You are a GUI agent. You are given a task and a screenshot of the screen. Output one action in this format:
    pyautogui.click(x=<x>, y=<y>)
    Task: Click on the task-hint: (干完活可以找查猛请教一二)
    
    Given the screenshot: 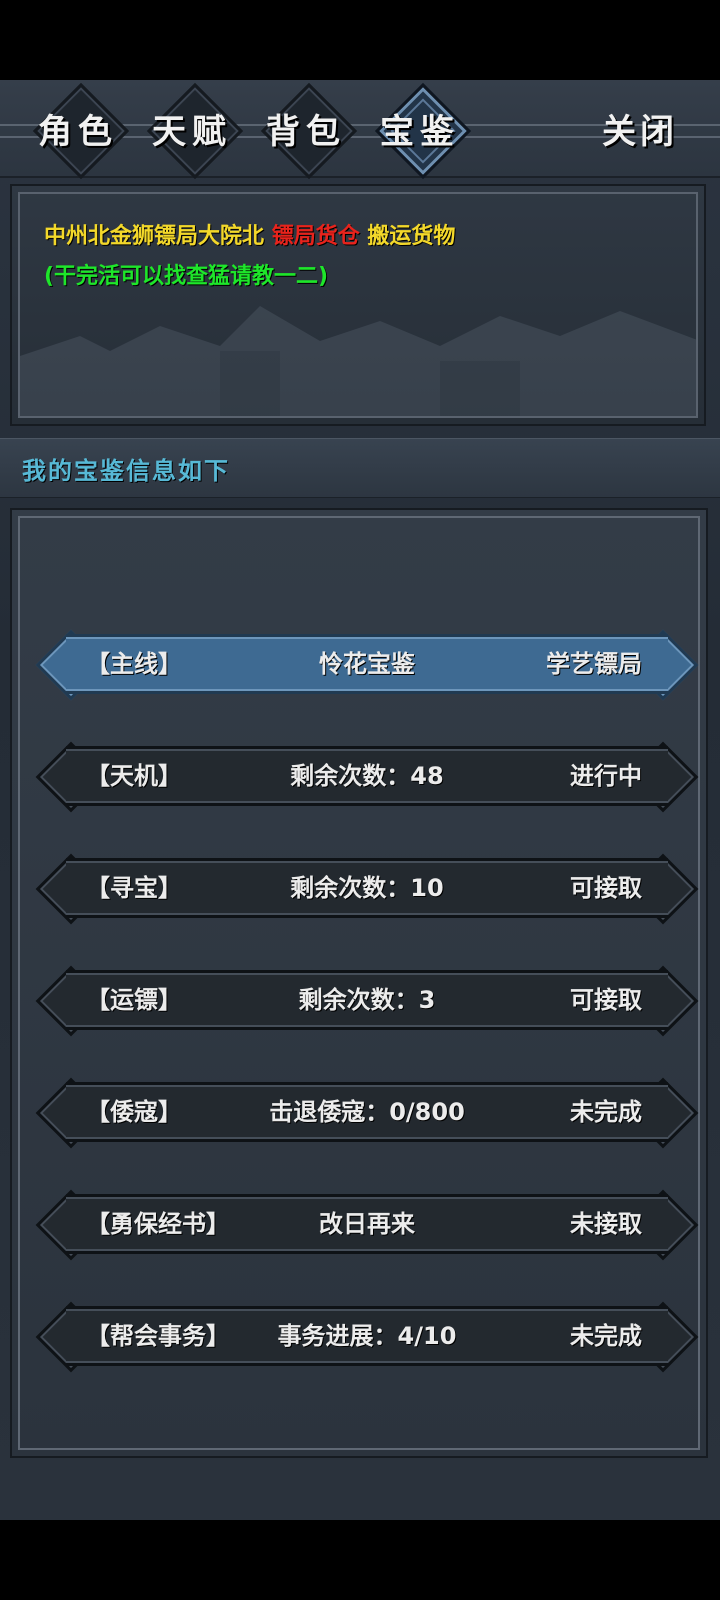 What is the action you would take?
    pyautogui.click(x=186, y=276)
    